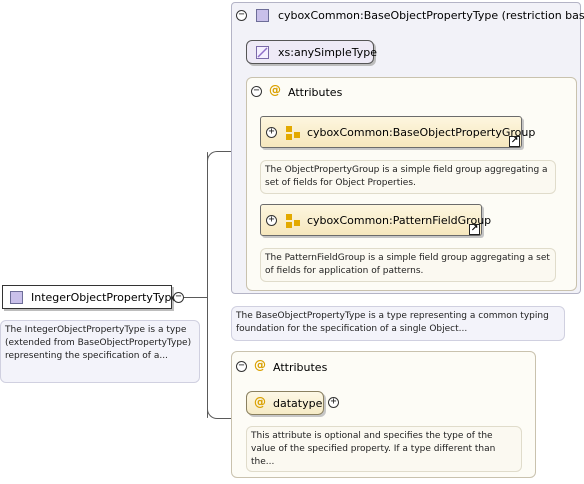  I want to click on connector-root, so click(196, 297).